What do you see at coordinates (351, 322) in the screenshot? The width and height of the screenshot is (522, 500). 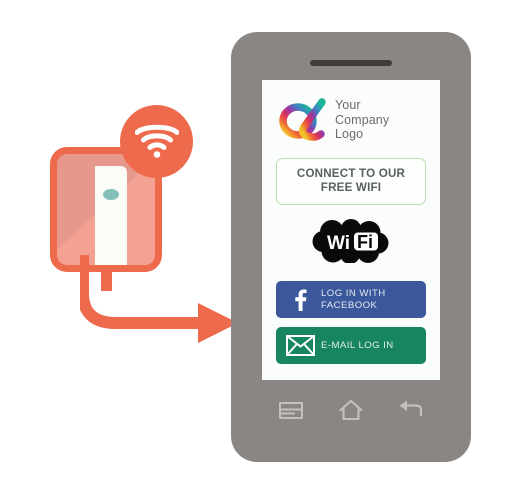 I see `login-options: LOG IN WITH FACEBOOK E-MAIL LOG IN` at bounding box center [351, 322].